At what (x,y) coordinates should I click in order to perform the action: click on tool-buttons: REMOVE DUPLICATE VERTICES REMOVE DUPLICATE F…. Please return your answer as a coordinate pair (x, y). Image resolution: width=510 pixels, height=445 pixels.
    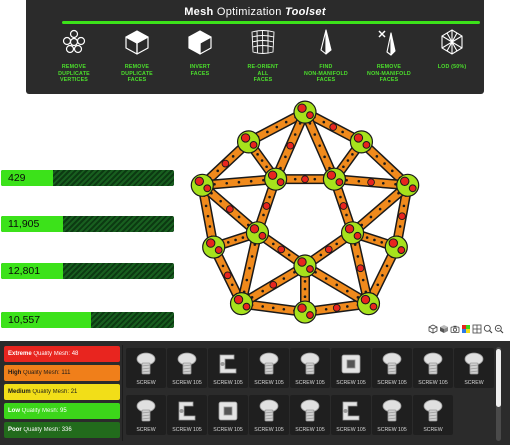
    Looking at the image, I should click on (264, 59).